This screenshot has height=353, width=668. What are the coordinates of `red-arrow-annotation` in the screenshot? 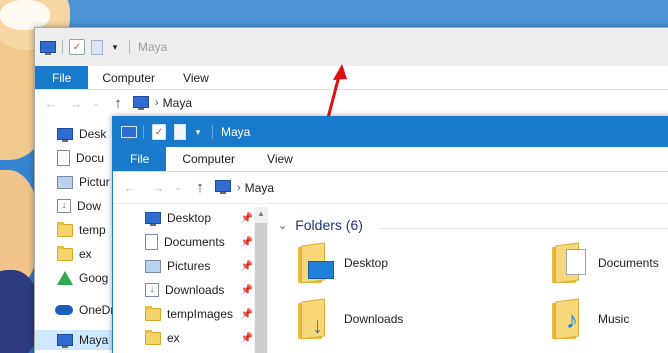 It's located at (336, 91).